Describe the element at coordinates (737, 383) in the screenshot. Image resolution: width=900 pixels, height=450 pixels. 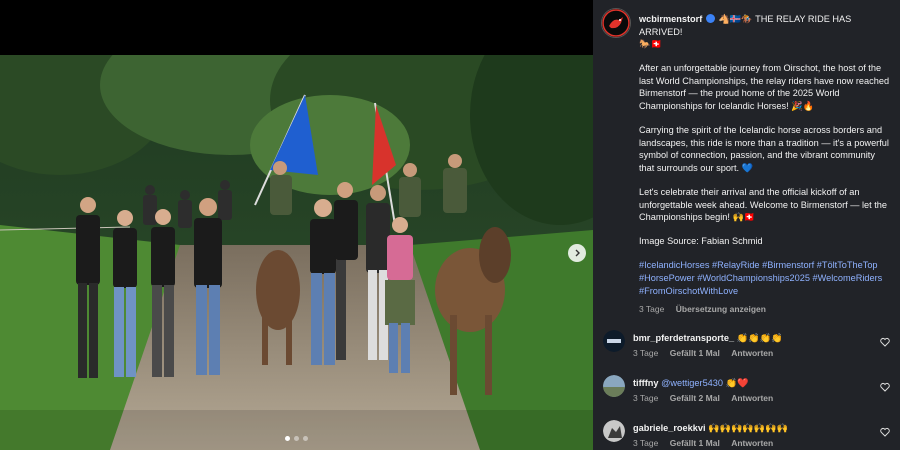
I see `comment-text: 👏❤️` at that location.